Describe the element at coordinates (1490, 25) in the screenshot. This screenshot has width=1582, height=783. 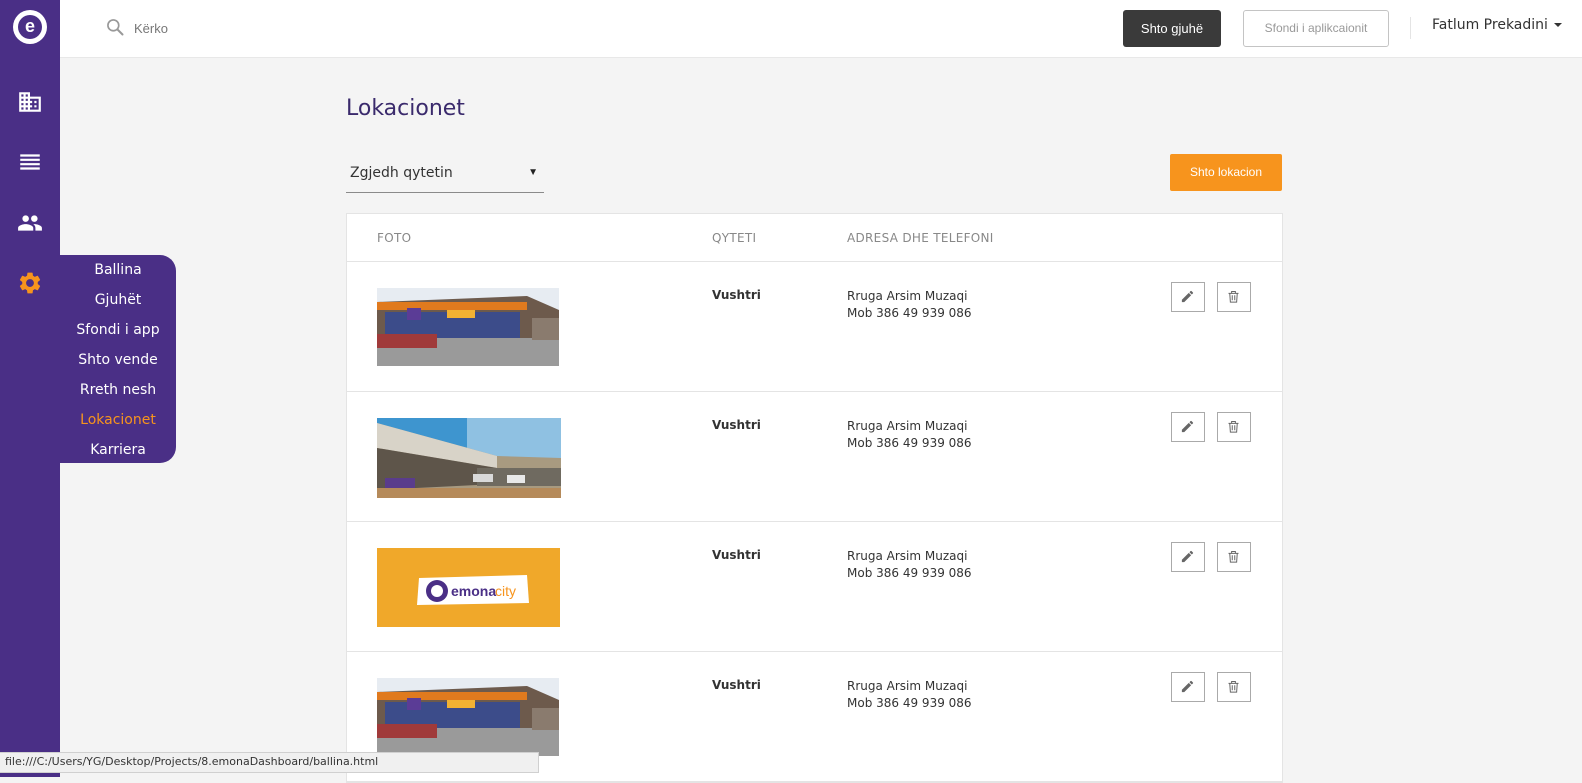
I see `user-name: Fatlum Prekadini` at that location.